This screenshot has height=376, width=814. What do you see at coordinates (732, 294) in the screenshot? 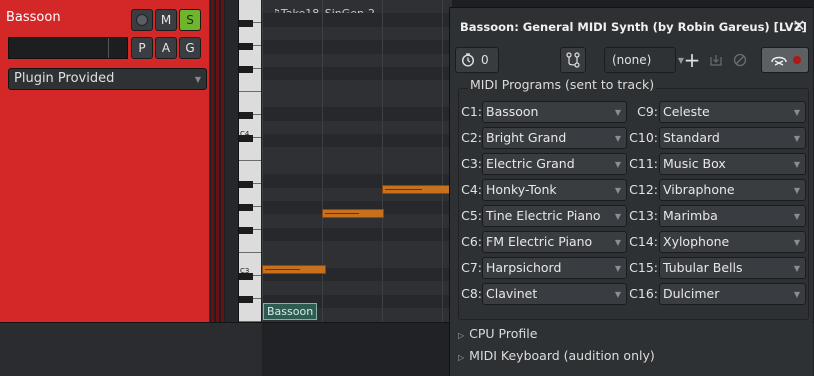
I see `program-dropdown: Dulcimer ▼` at bounding box center [732, 294].